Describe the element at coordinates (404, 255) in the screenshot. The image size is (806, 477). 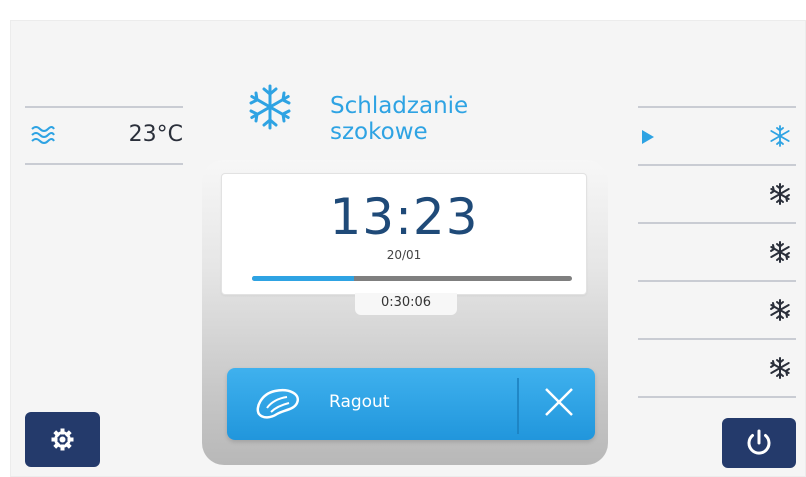
I see `clock-date: 20/01` at that location.